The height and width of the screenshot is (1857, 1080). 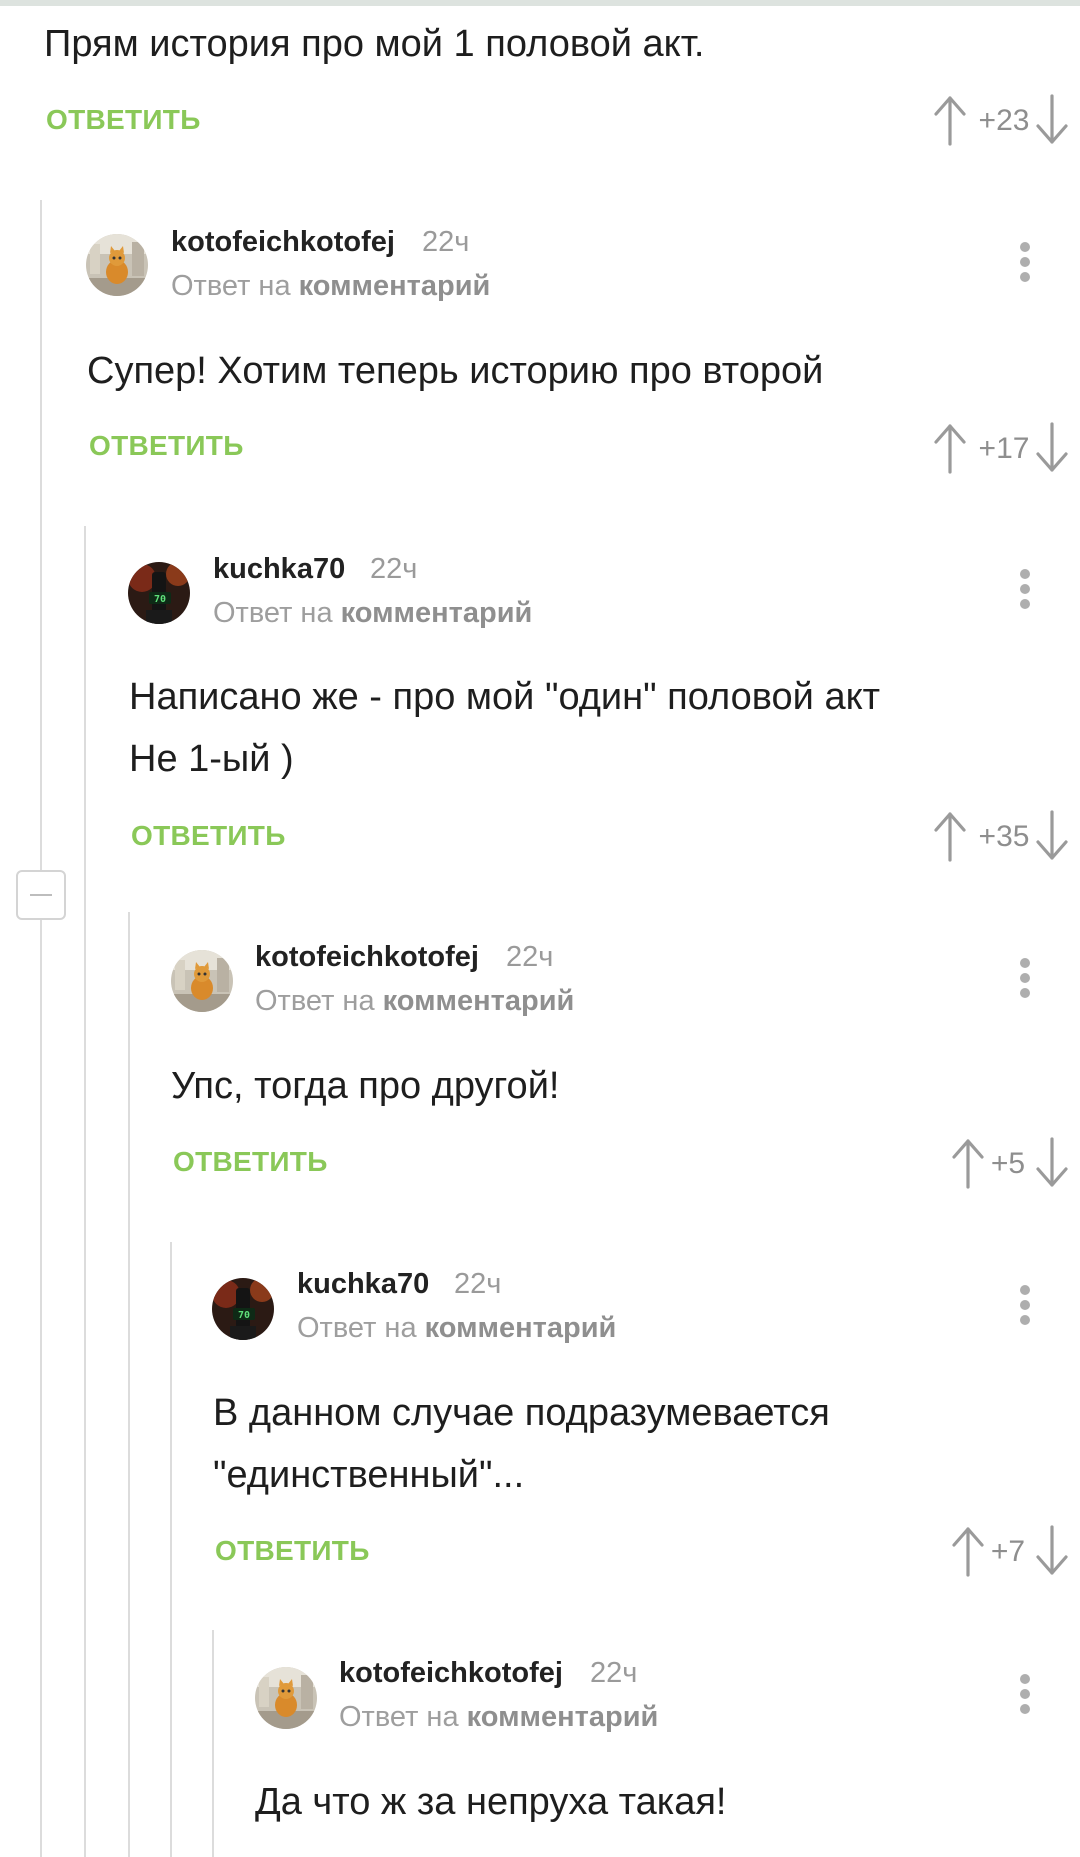 I want to click on comment-text: Супер! Хотим теперь историю про второй, so click(x=455, y=371).